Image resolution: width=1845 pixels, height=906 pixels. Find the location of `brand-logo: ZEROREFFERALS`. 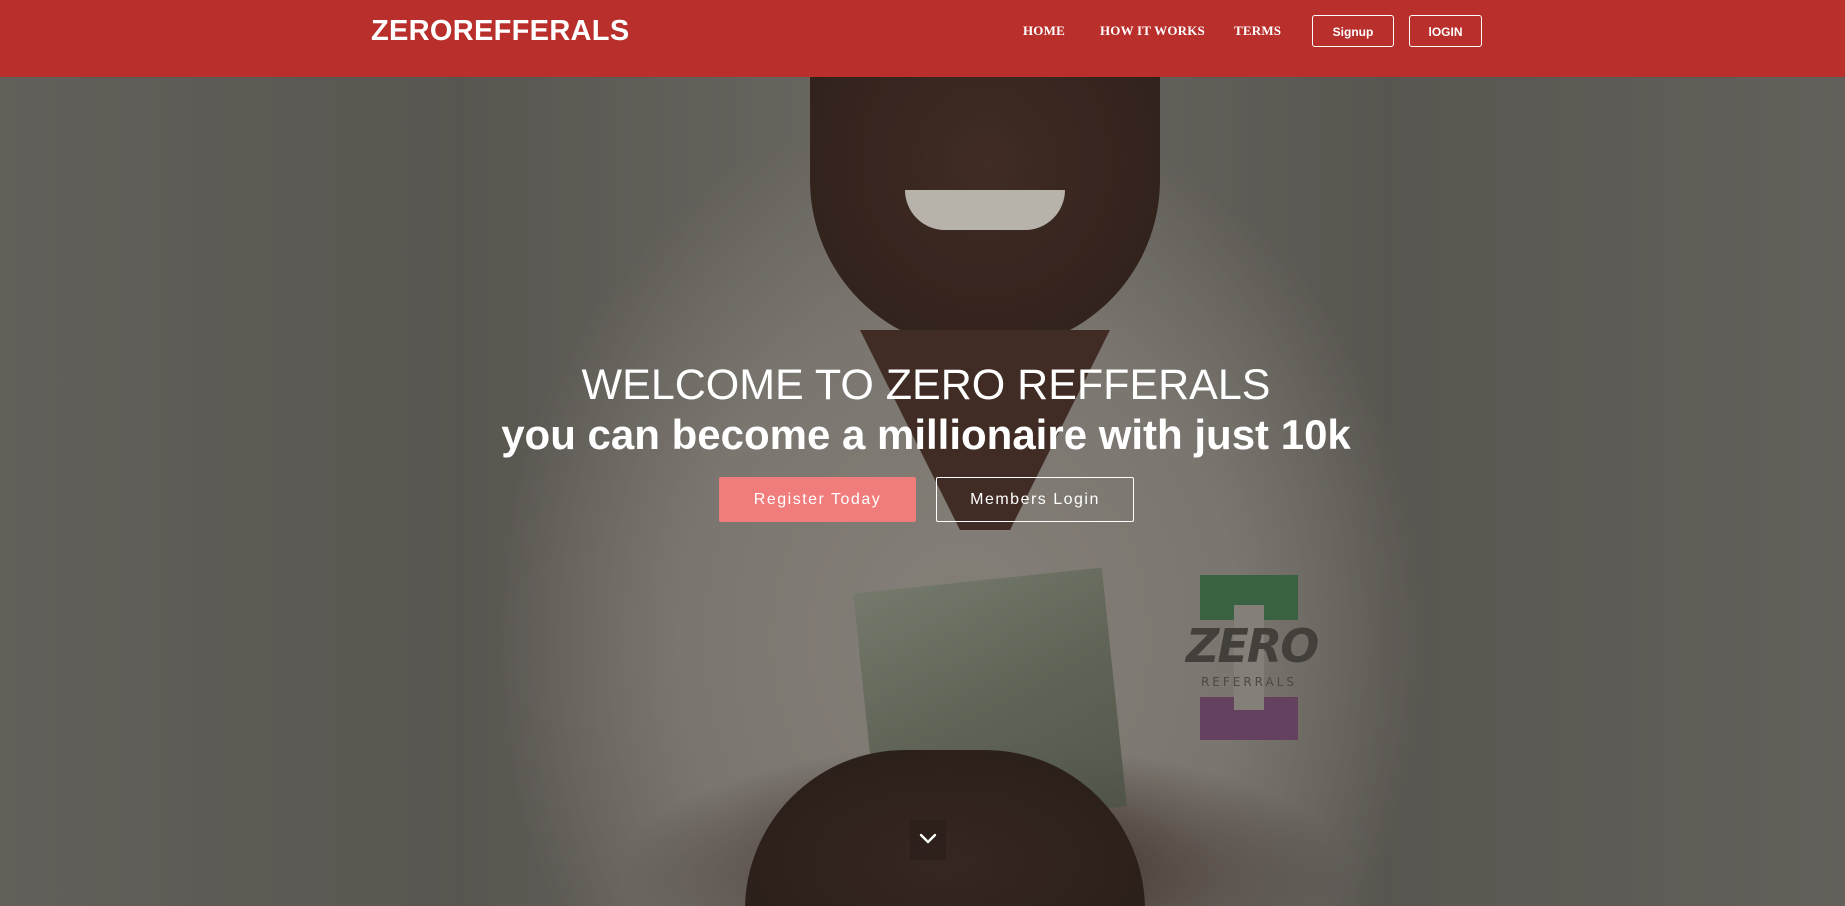

brand-logo: ZEROREFFERALS is located at coordinates (500, 31).